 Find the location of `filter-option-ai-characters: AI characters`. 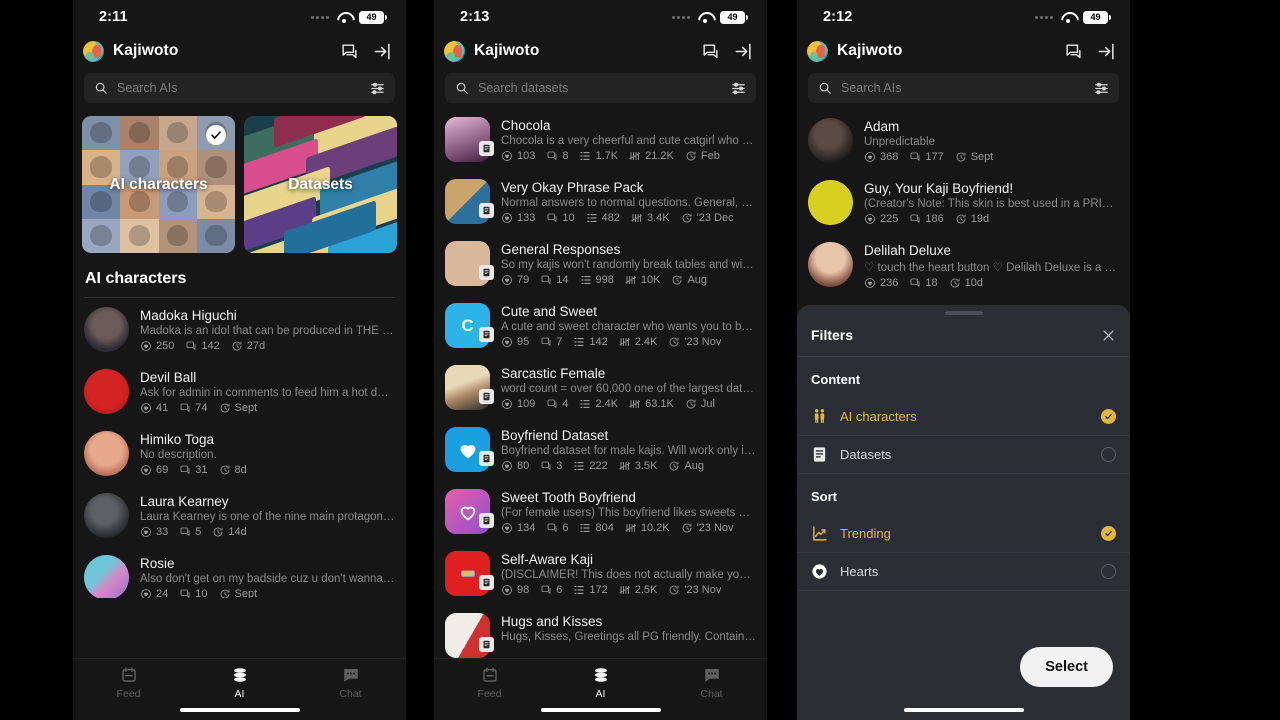

filter-option-ai-characters: AI characters is located at coordinates (963, 417).